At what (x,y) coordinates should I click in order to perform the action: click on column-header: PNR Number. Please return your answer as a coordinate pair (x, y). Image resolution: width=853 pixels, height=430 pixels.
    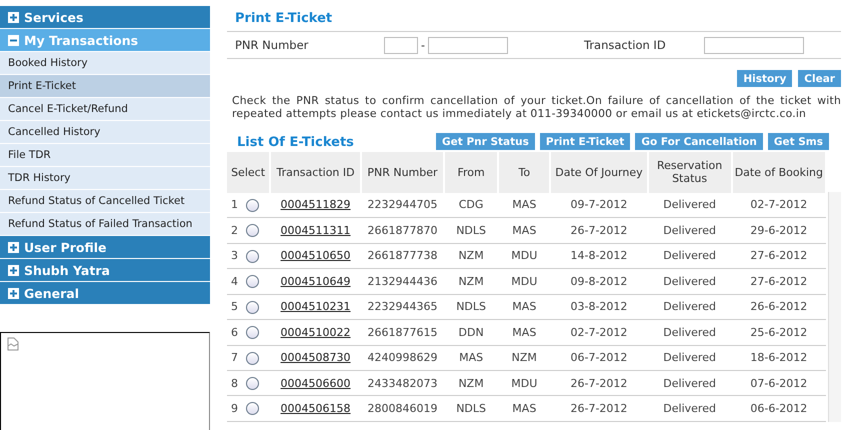
    Looking at the image, I should click on (402, 172).